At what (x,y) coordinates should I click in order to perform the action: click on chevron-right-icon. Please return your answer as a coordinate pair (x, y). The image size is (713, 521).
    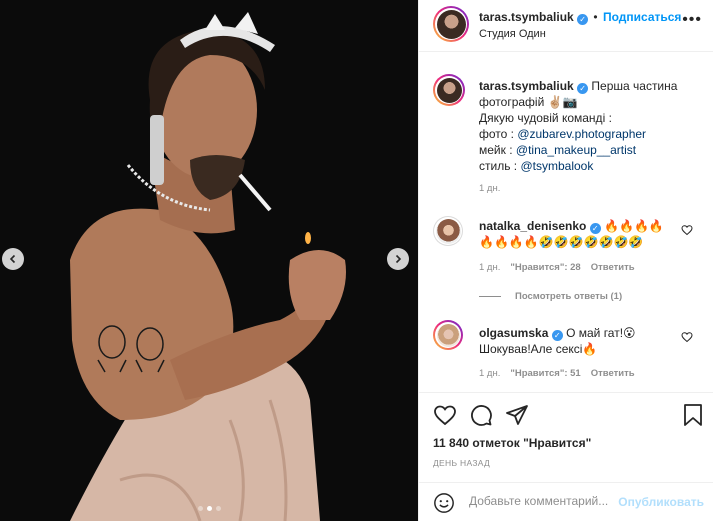
    Looking at the image, I should click on (398, 259).